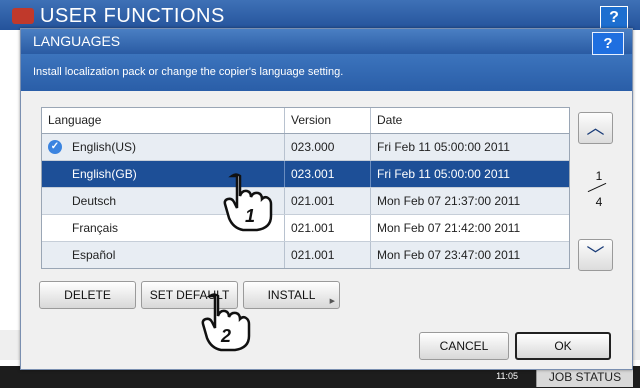 The height and width of the screenshot is (388, 640). I want to click on install-label: INSTALL, so click(291, 295).